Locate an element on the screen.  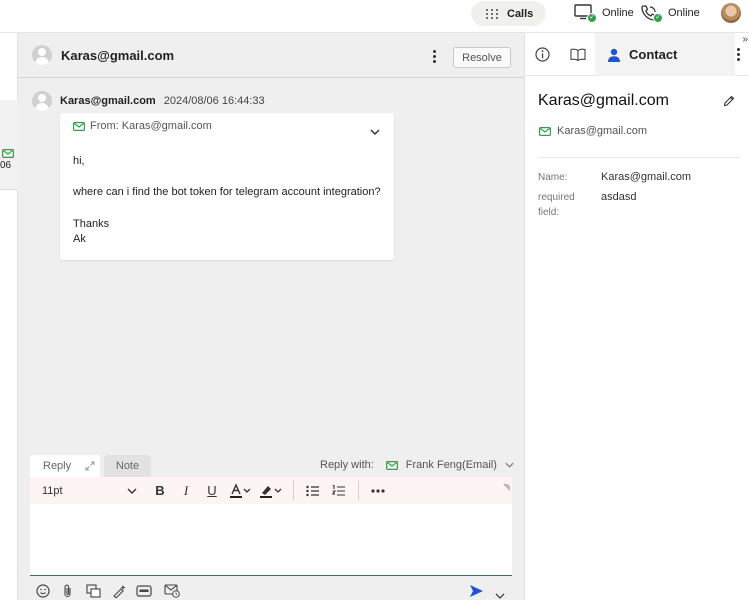
bullet-list-icon is located at coordinates (312, 490).